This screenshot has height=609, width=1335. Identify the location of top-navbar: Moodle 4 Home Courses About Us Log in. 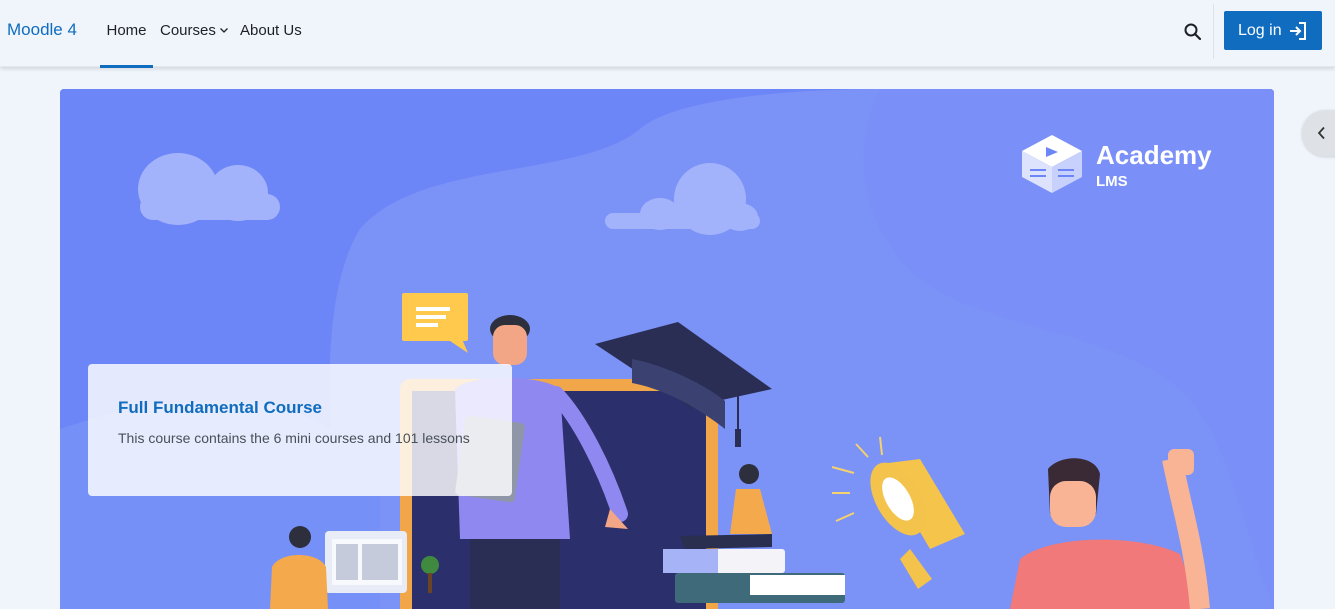
(667, 34).